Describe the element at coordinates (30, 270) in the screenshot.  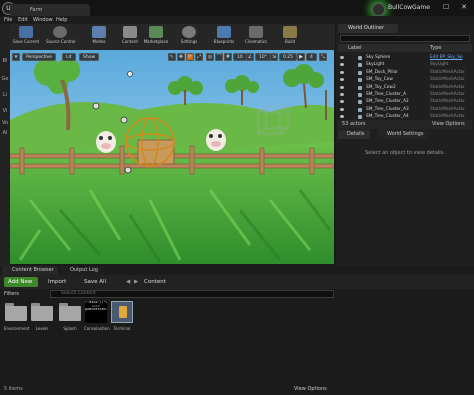
I see `content-browser-tab: Content Browser` at that location.